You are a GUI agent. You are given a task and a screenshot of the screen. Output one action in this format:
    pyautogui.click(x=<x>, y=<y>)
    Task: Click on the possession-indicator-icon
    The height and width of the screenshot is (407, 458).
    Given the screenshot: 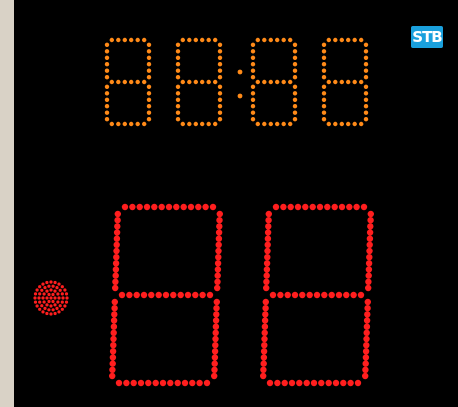 What is the action you would take?
    pyautogui.click(x=51, y=298)
    